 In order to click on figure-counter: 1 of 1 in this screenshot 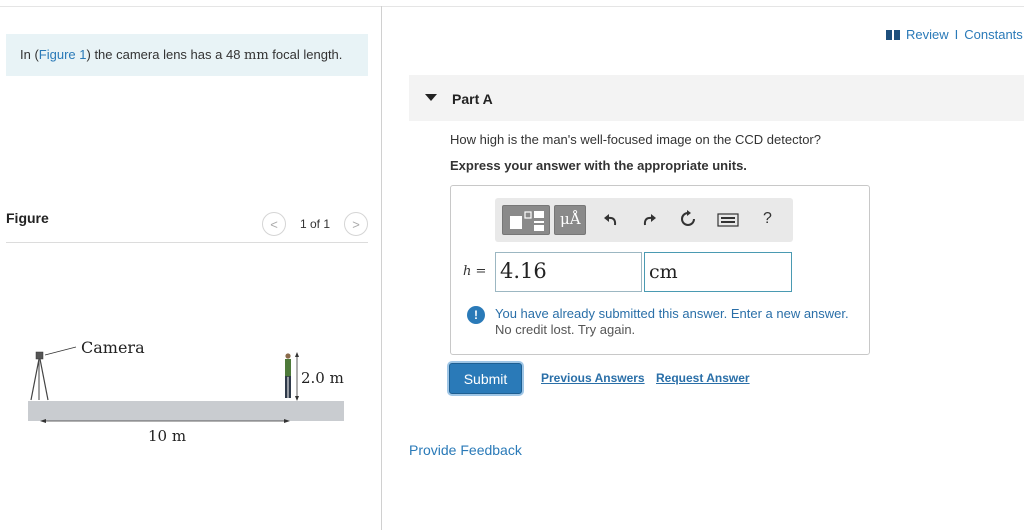, I will do `click(315, 224)`.